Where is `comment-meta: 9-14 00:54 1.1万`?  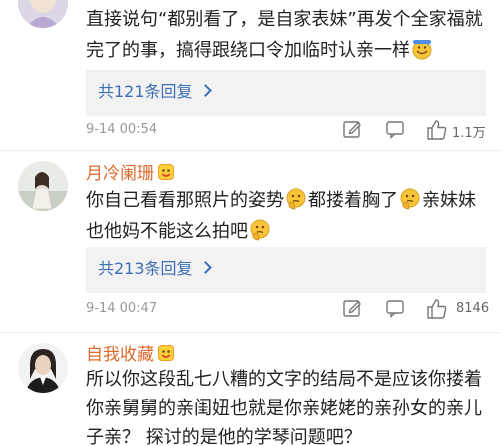
comment-meta: 9-14 00:54 1.1万 is located at coordinates (286, 131).